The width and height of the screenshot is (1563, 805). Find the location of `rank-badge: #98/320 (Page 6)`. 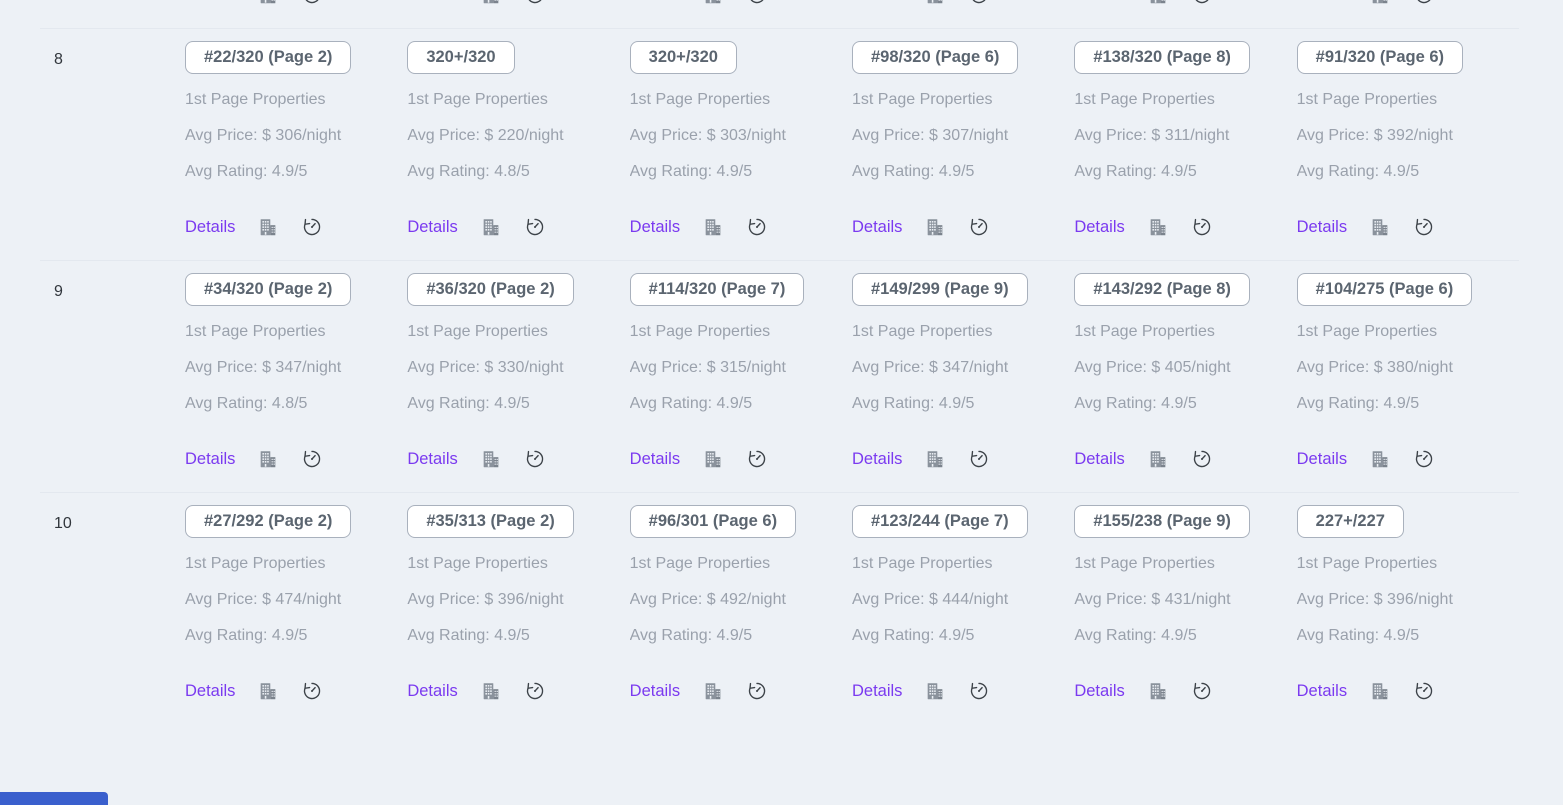

rank-badge: #98/320 (Page 6) is located at coordinates (935, 57).